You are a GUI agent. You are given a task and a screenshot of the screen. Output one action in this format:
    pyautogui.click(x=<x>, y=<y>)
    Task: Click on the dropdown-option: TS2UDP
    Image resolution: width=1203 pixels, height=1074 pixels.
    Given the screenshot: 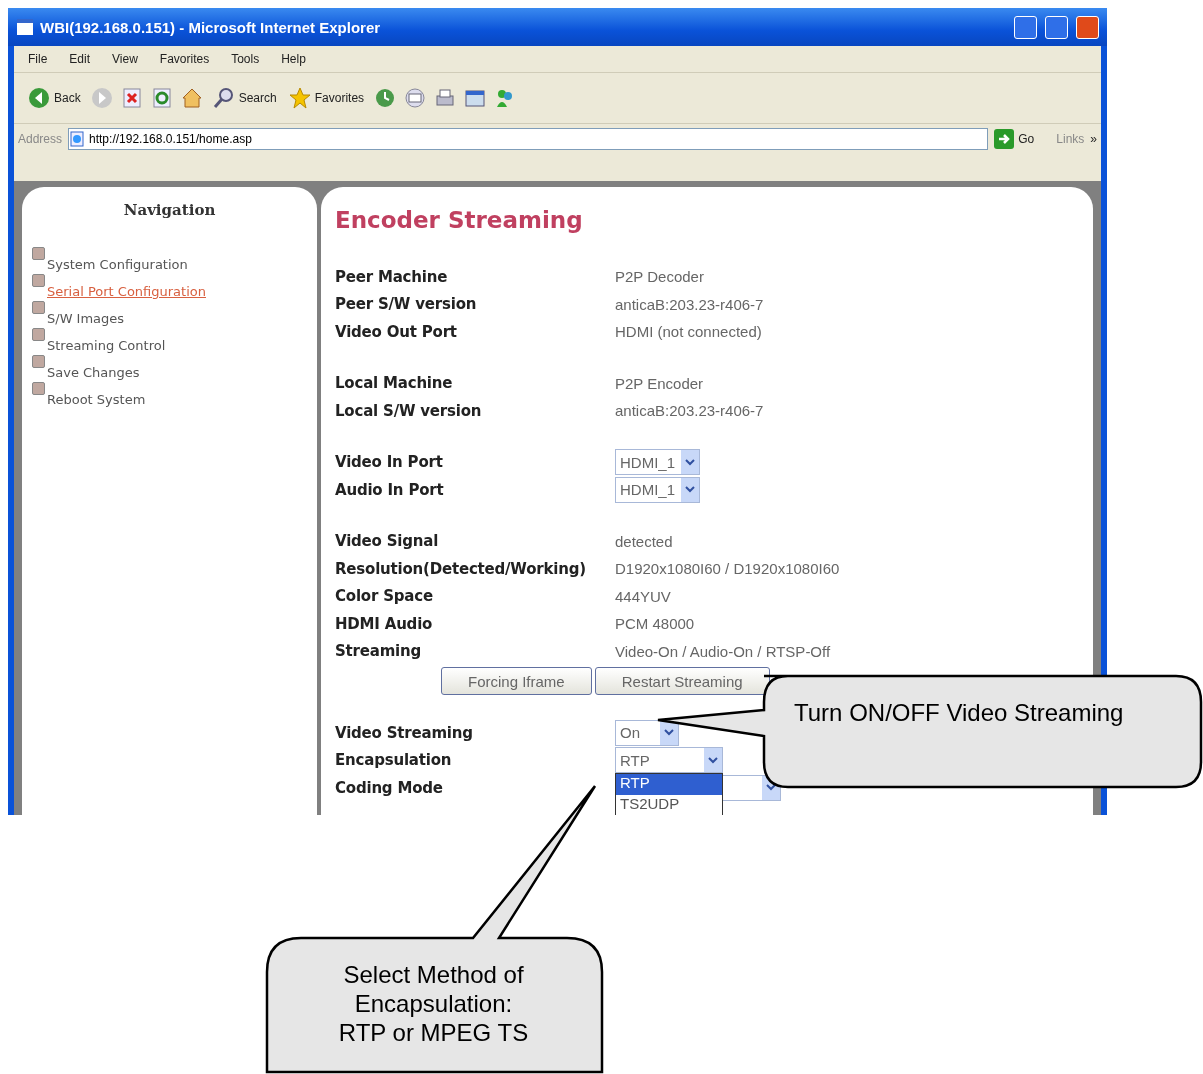 What is the action you would take?
    pyautogui.click(x=669, y=805)
    